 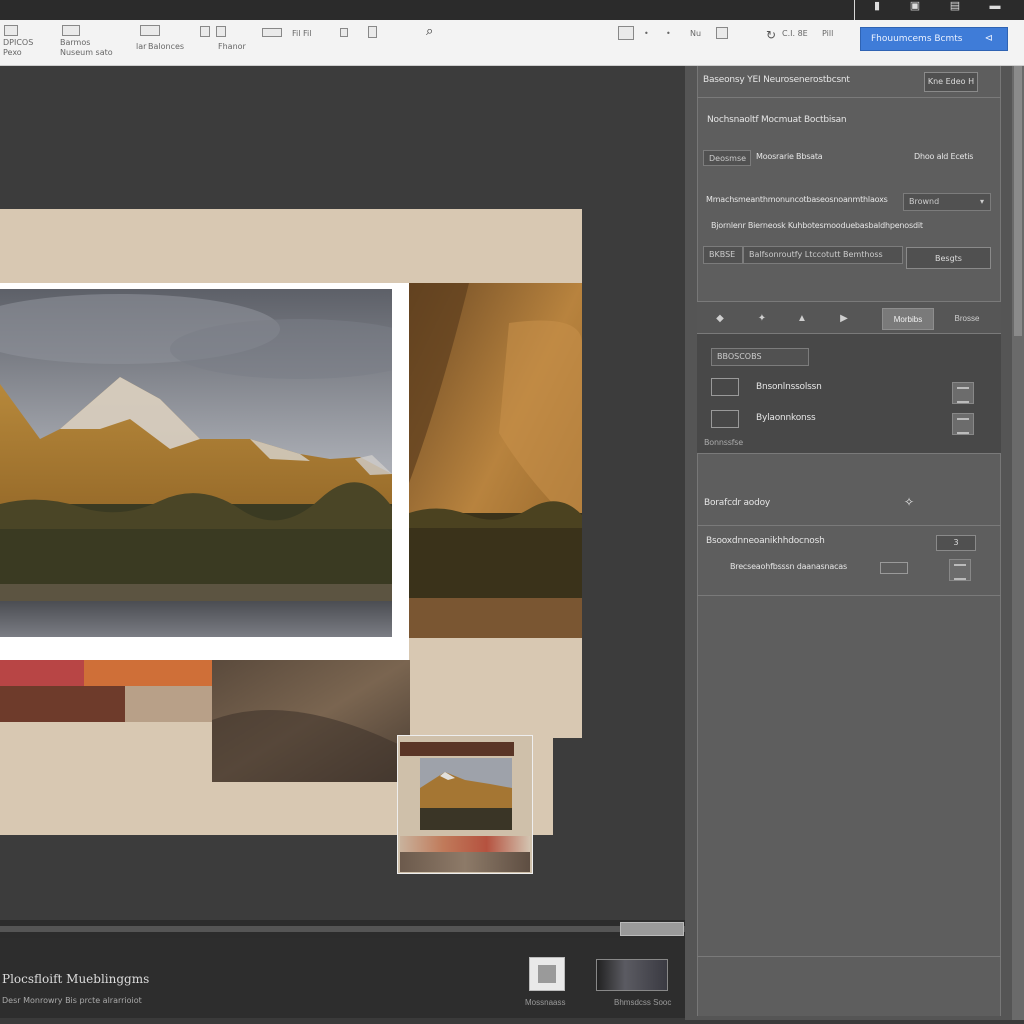 What do you see at coordinates (771, 35) in the screenshot?
I see `refresh-icon: ↻` at bounding box center [771, 35].